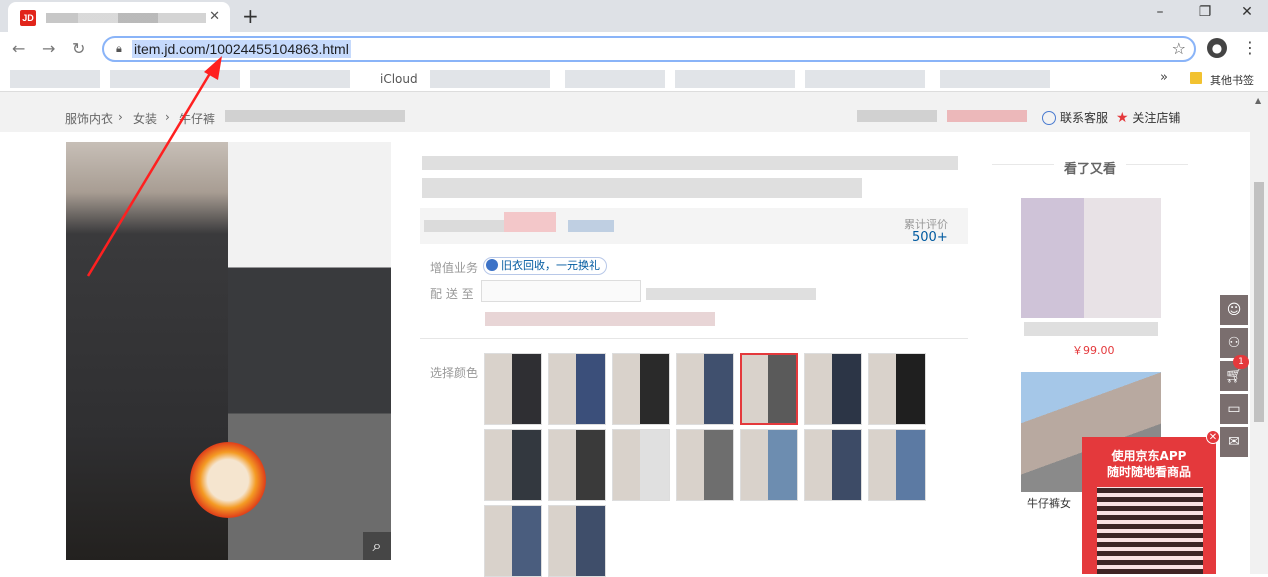  Describe the element at coordinates (1232, 80) in the screenshot. I see `other-bookmarks-folder: 其他书签` at that location.